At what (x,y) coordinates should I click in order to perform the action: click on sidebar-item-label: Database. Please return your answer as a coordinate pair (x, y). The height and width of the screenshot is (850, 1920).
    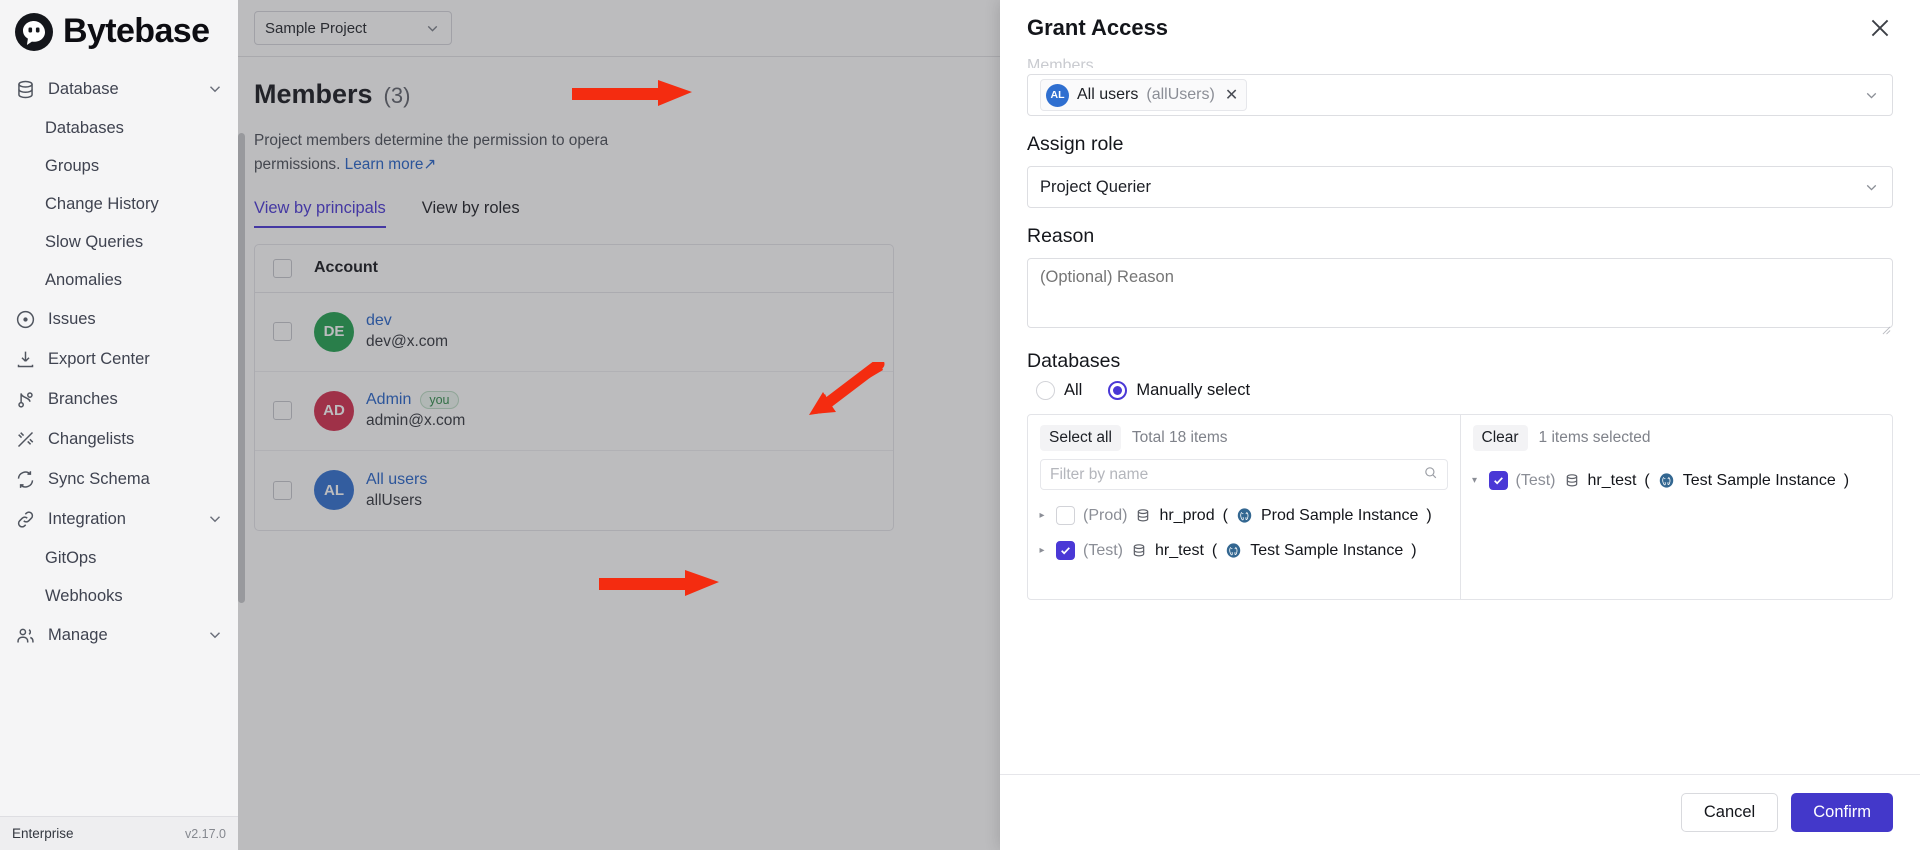
    Looking at the image, I should click on (83, 88).